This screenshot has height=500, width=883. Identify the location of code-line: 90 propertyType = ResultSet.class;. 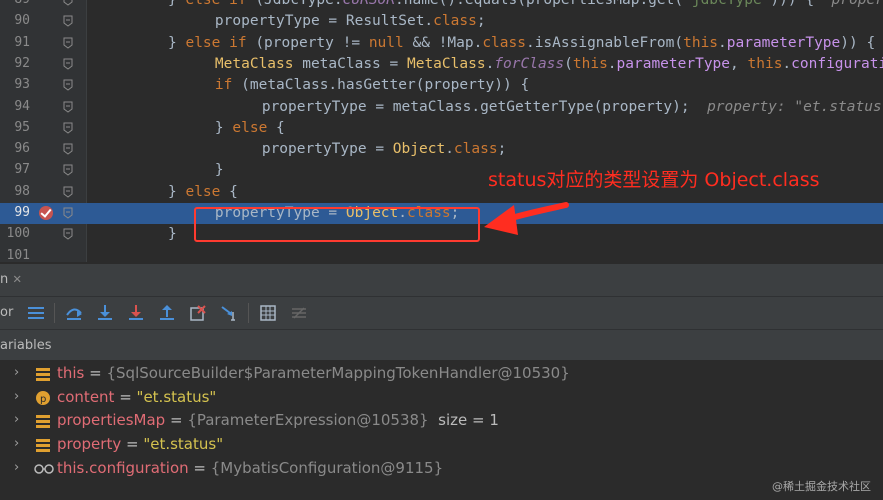
(441, 21).